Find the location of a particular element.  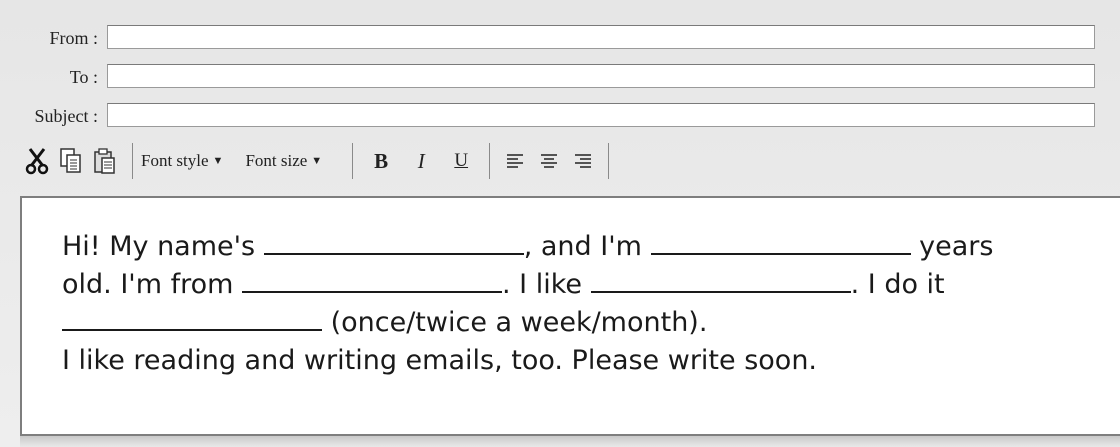

font-size-dropdown: Font size ▼ is located at coordinates (283, 161).